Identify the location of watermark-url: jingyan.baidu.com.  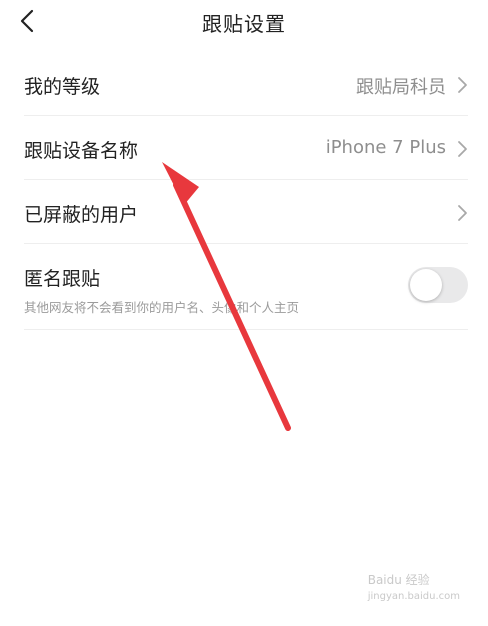
(413, 596).